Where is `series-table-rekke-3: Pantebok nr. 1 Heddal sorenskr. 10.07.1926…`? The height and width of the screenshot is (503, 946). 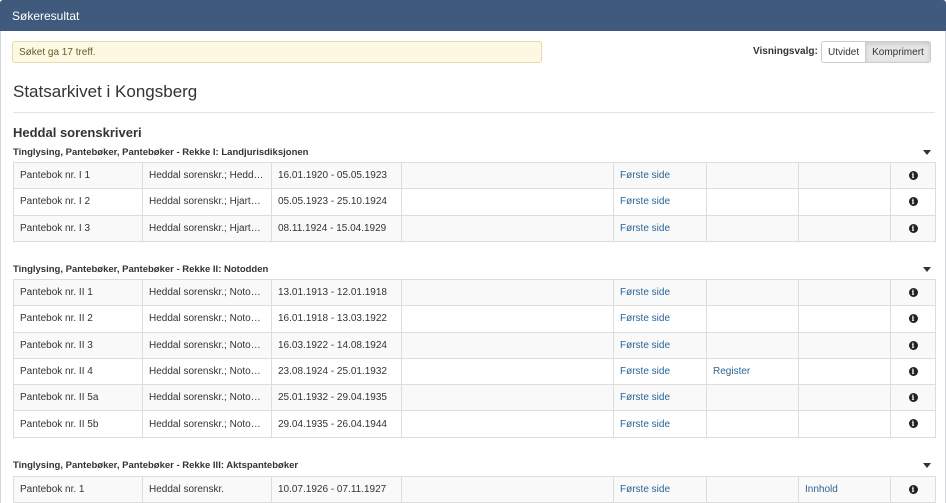 series-table-rekke-3: Pantebok nr. 1 Heddal sorenskr. 10.07.1926… is located at coordinates (474, 489).